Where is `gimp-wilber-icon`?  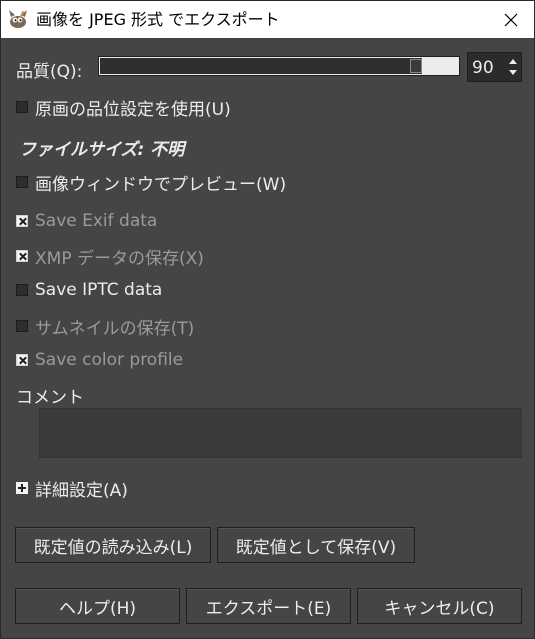 gimp-wilber-icon is located at coordinates (18, 19).